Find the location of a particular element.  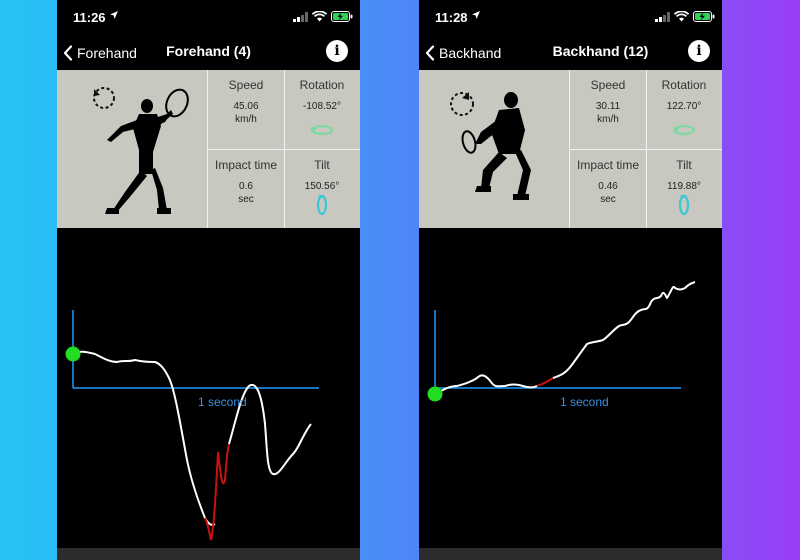

navigation-bar: Backhand Backhand (12) i is located at coordinates (570, 52).